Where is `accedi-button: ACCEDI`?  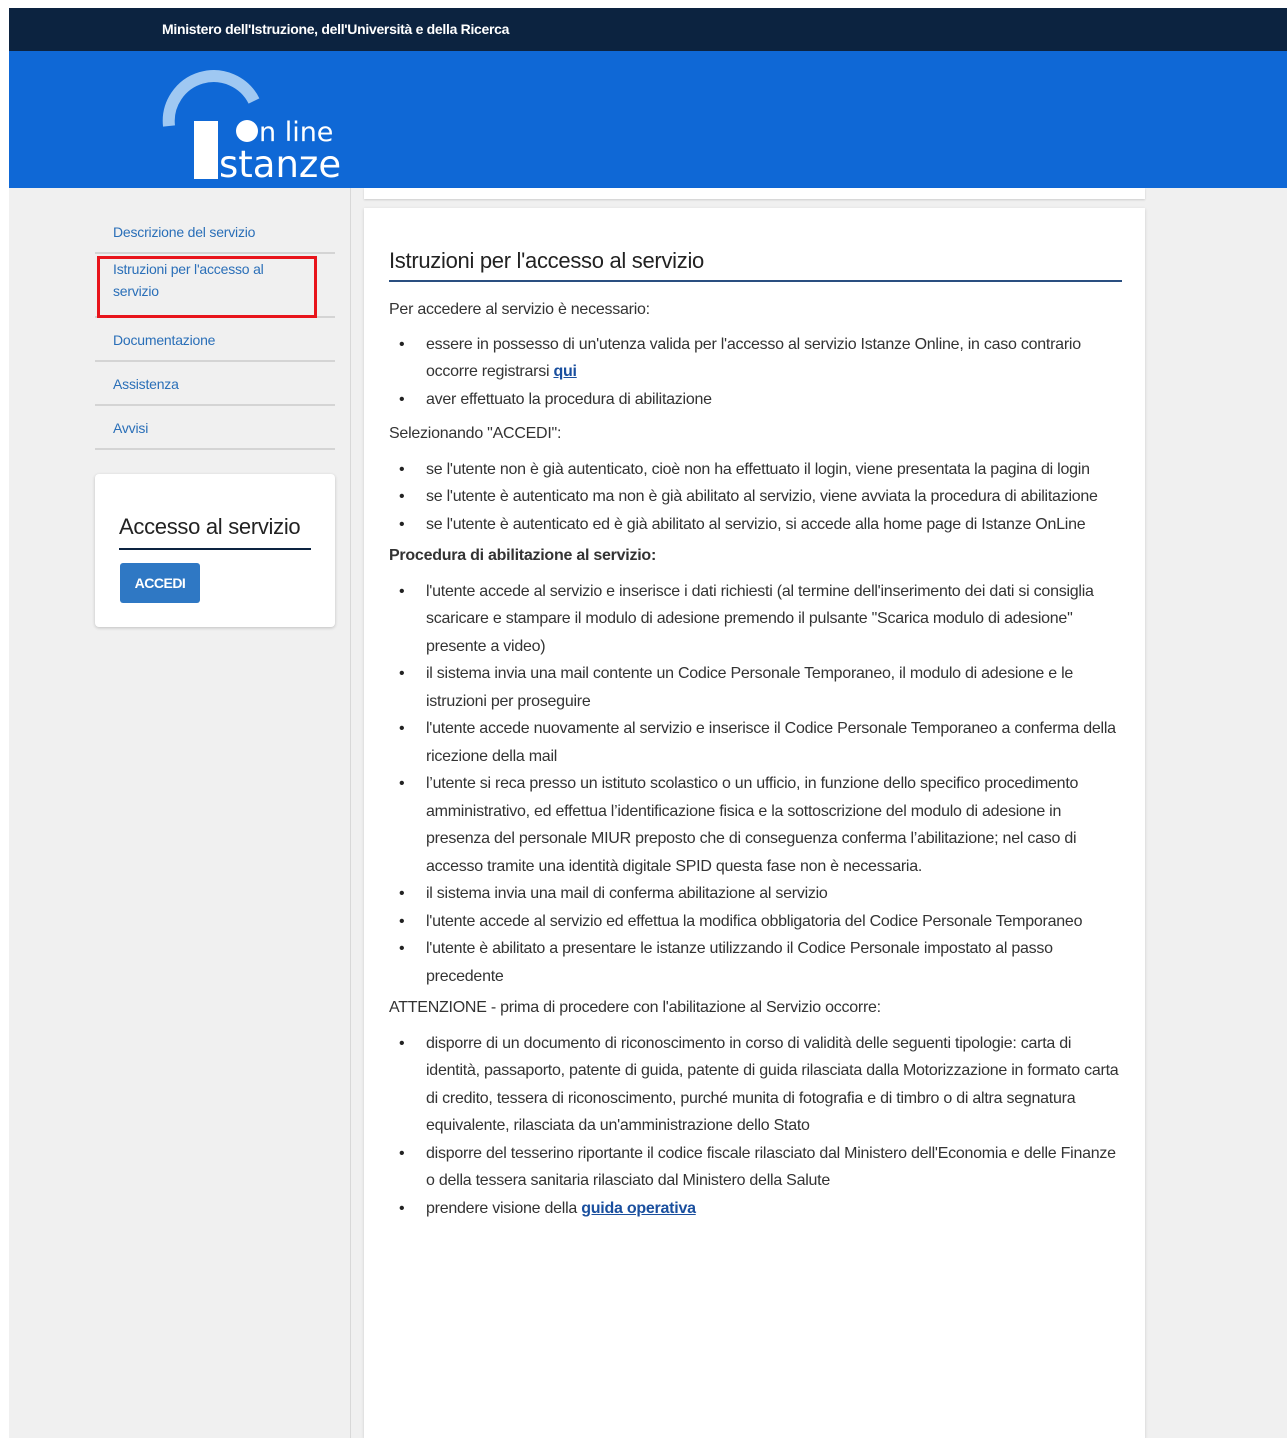 accedi-button: ACCEDI is located at coordinates (160, 583).